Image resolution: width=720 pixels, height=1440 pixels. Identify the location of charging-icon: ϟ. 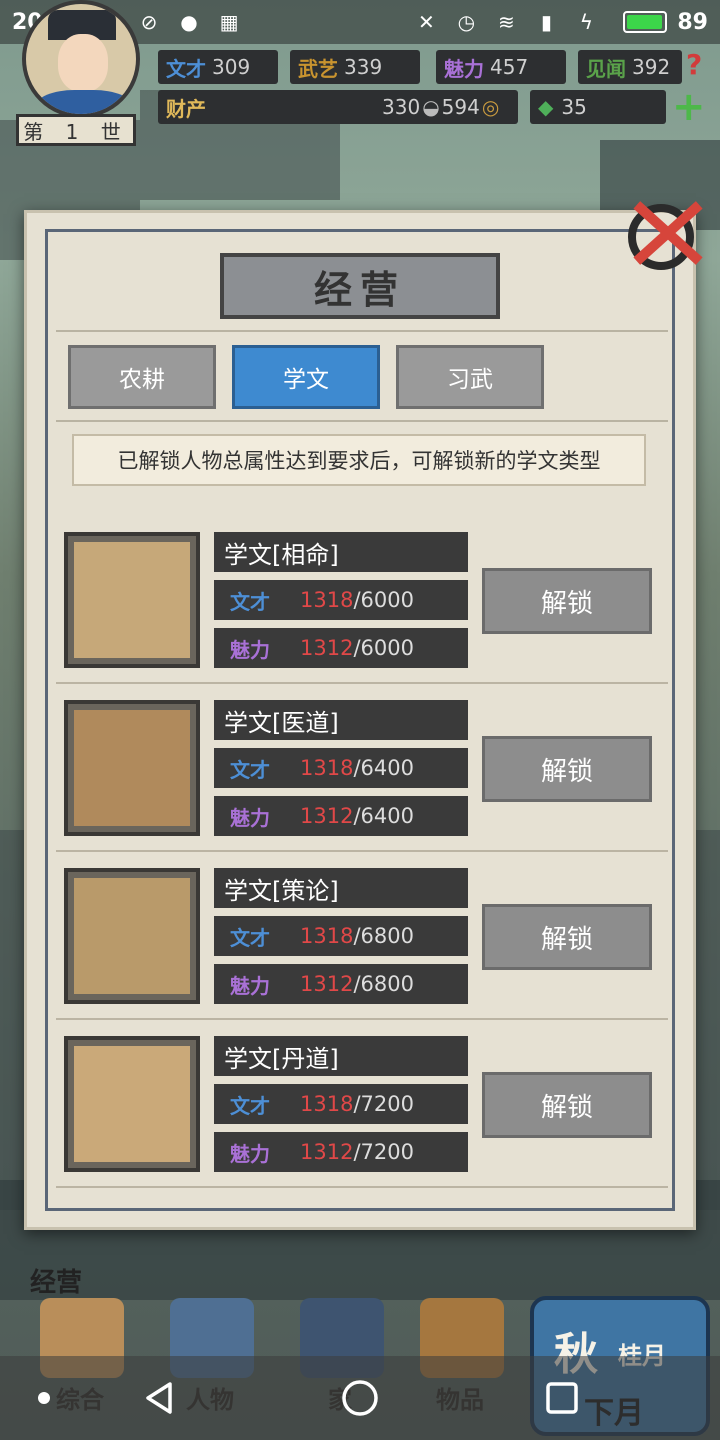
(586, 22).